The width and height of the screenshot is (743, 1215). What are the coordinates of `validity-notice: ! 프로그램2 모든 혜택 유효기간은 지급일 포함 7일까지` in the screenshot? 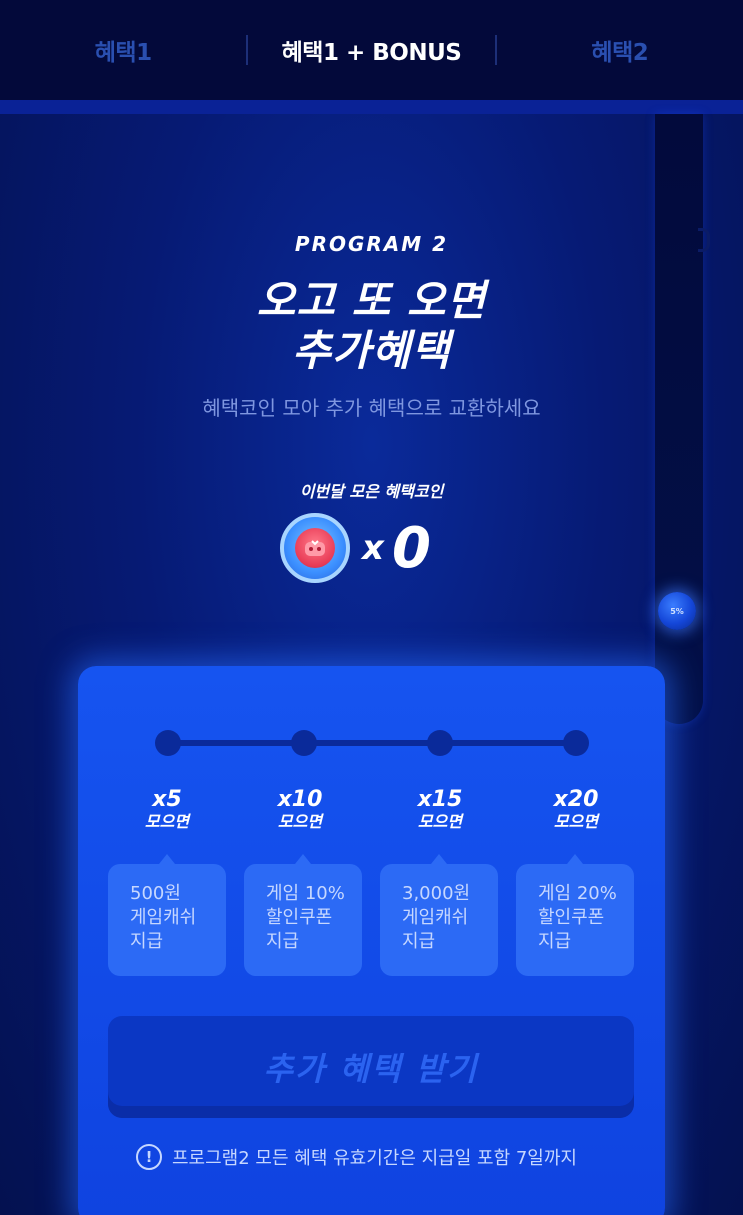 It's located at (356, 1157).